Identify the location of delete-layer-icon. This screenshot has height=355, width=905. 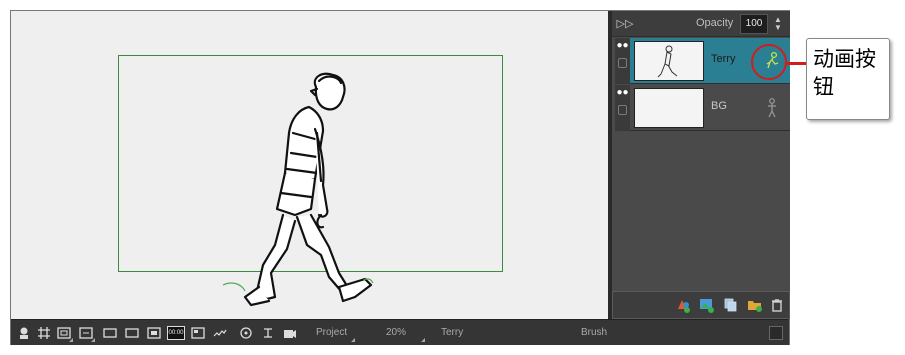
(777, 305).